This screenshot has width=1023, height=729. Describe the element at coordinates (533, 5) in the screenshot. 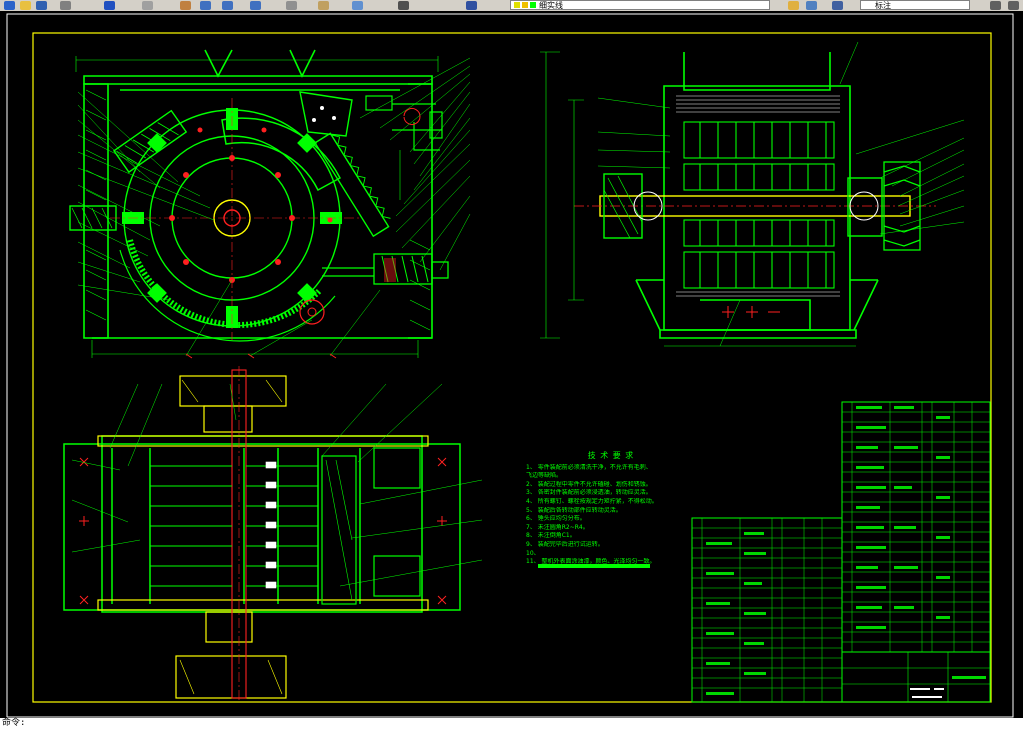

I see `layer-color-swatch` at that location.